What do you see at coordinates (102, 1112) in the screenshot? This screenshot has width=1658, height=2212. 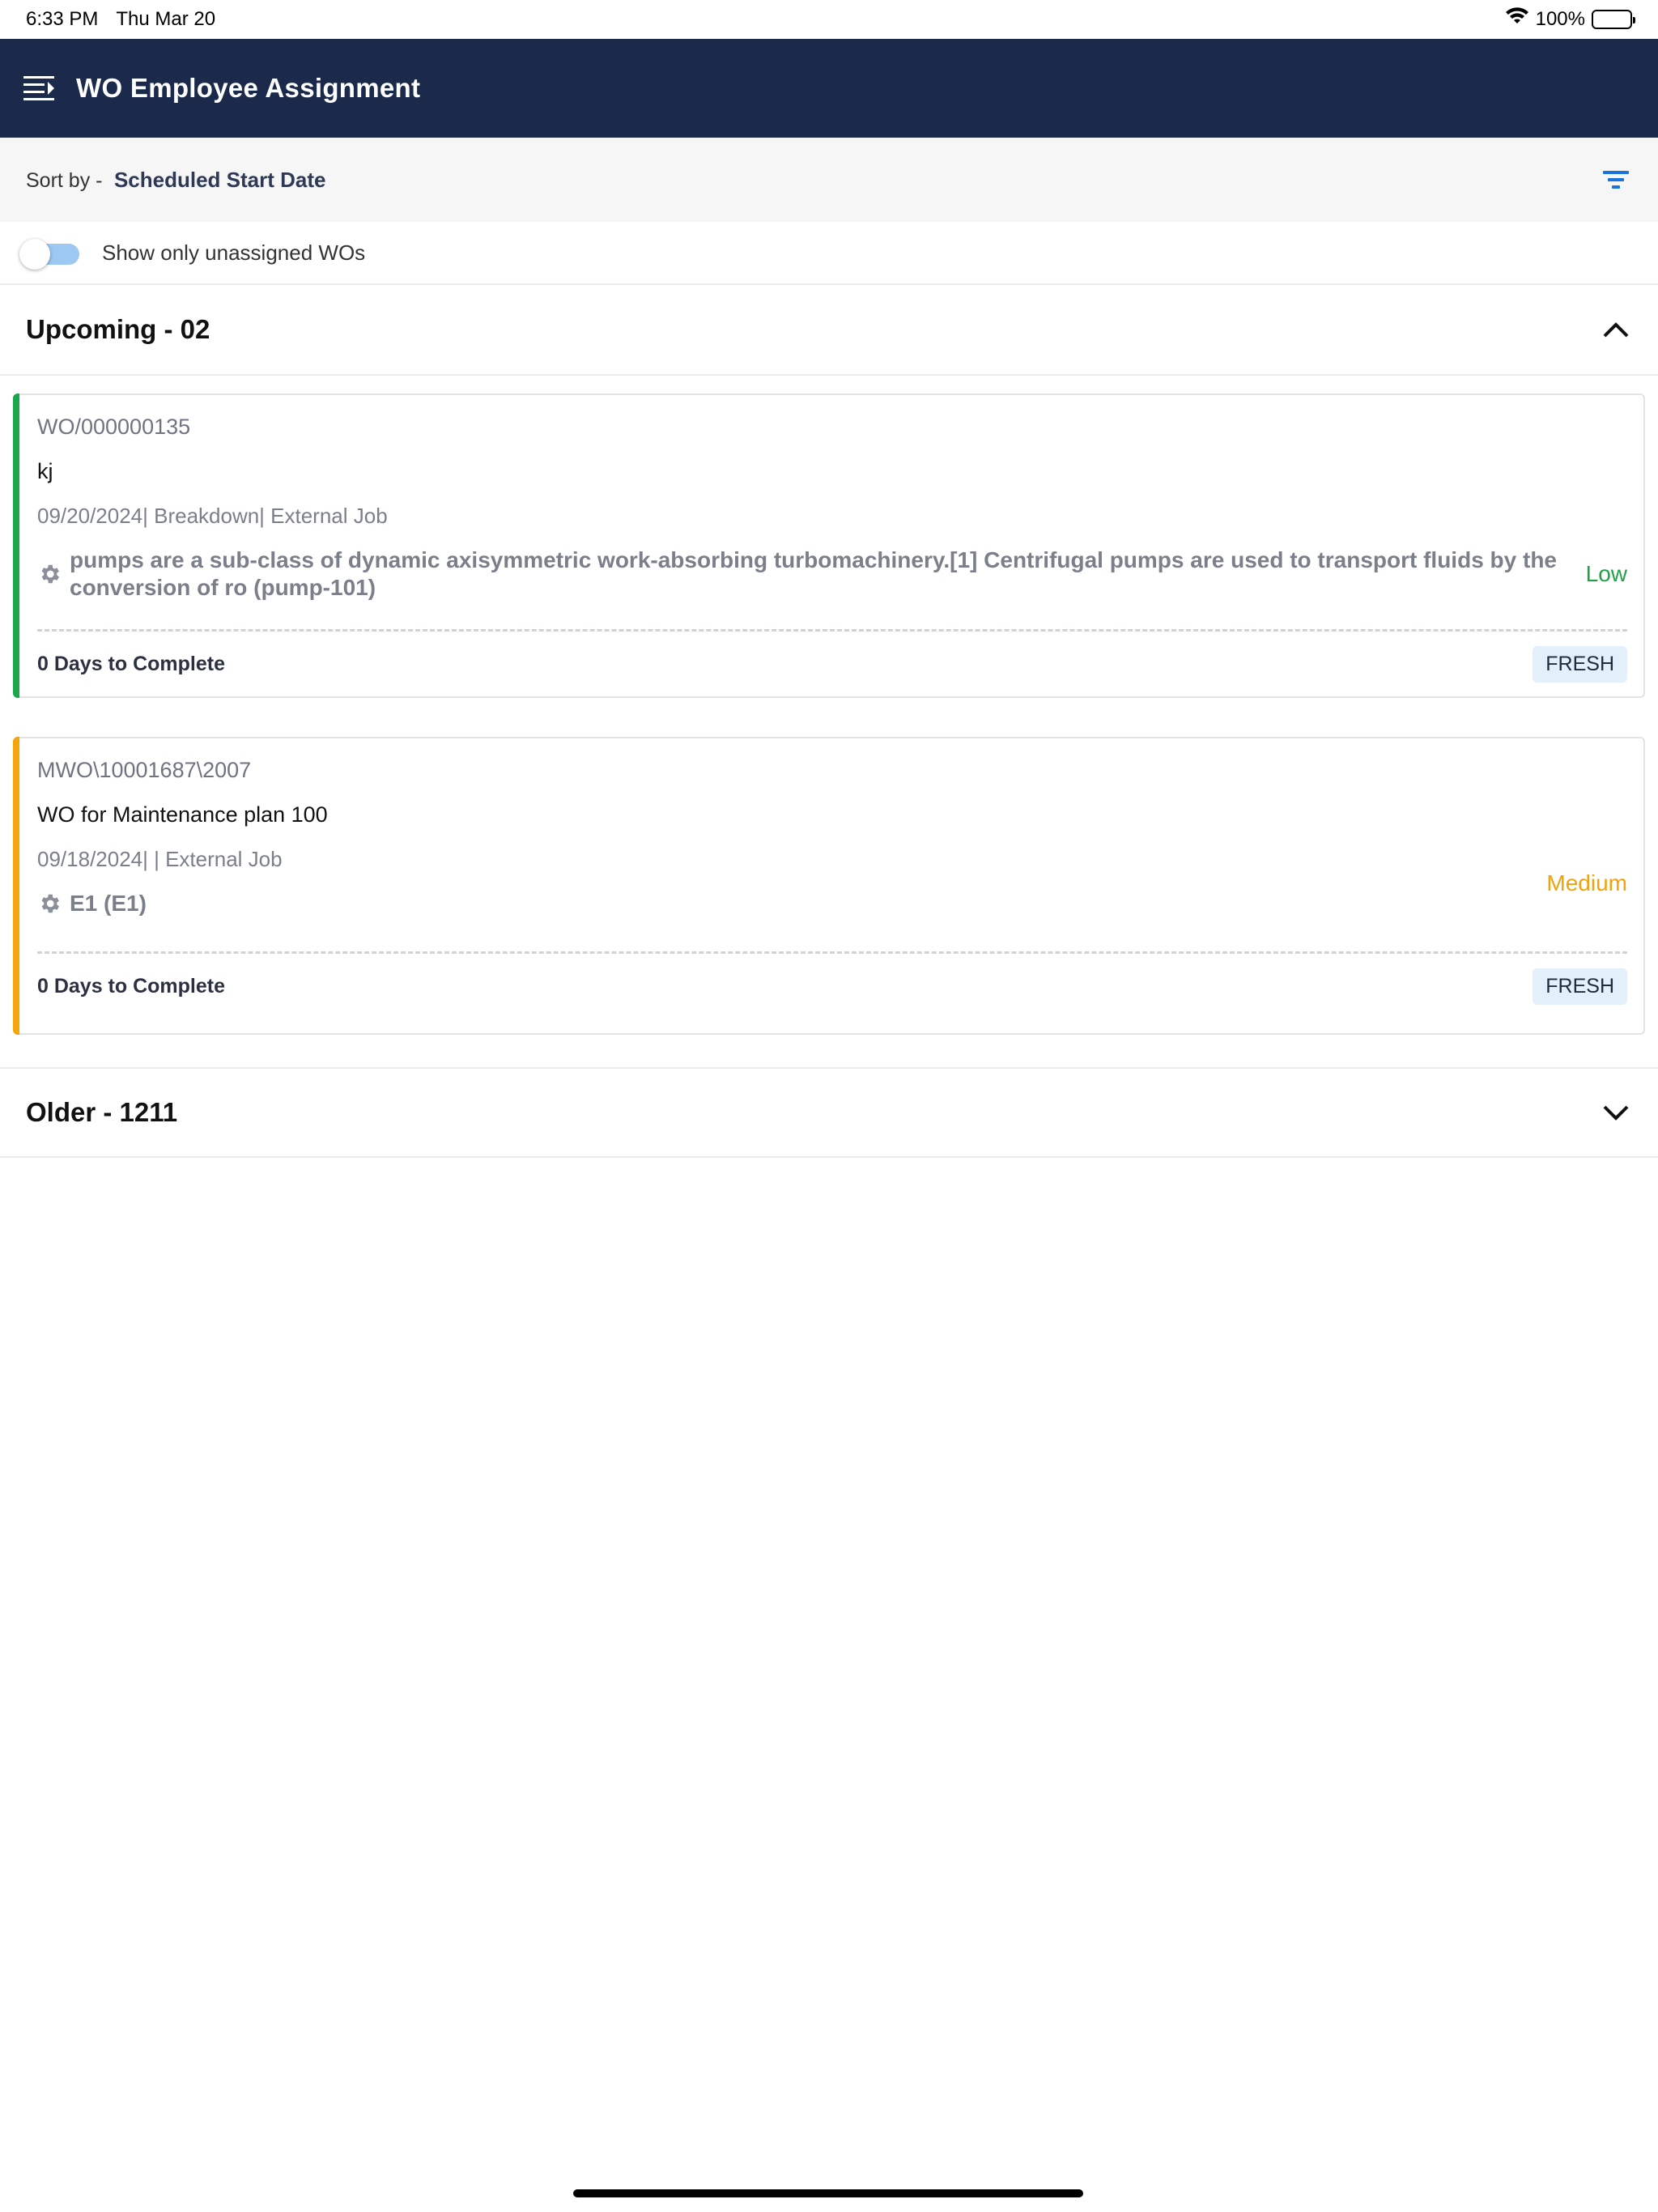 I see `section-older-title: Older - 1211` at bounding box center [102, 1112].